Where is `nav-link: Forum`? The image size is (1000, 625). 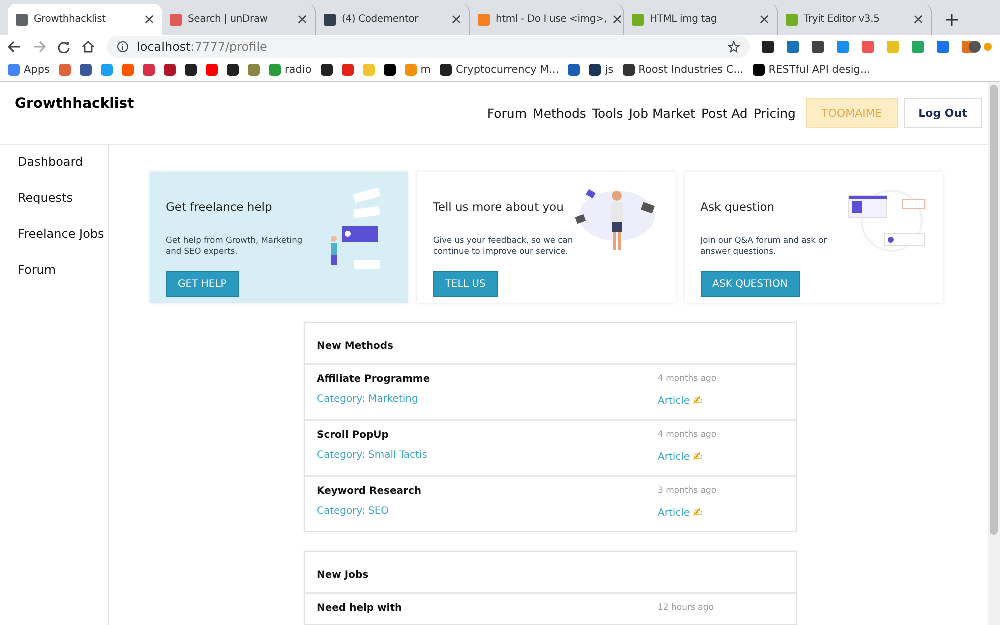
nav-link: Forum is located at coordinates (507, 113).